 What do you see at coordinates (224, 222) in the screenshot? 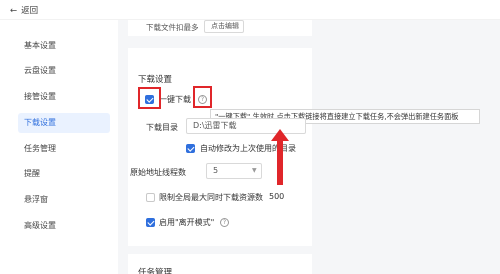
I see `open-mode-help-icon: ?` at bounding box center [224, 222].